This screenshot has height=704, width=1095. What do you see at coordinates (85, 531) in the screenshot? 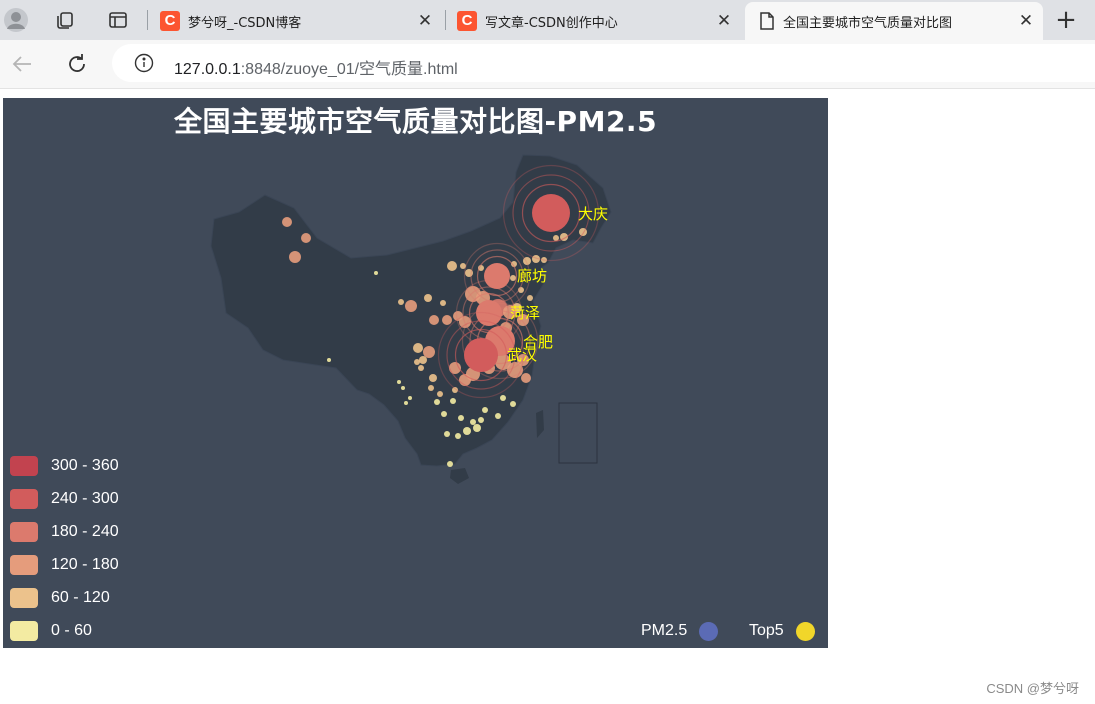
I see `legend-label: 180 - 240` at bounding box center [85, 531].